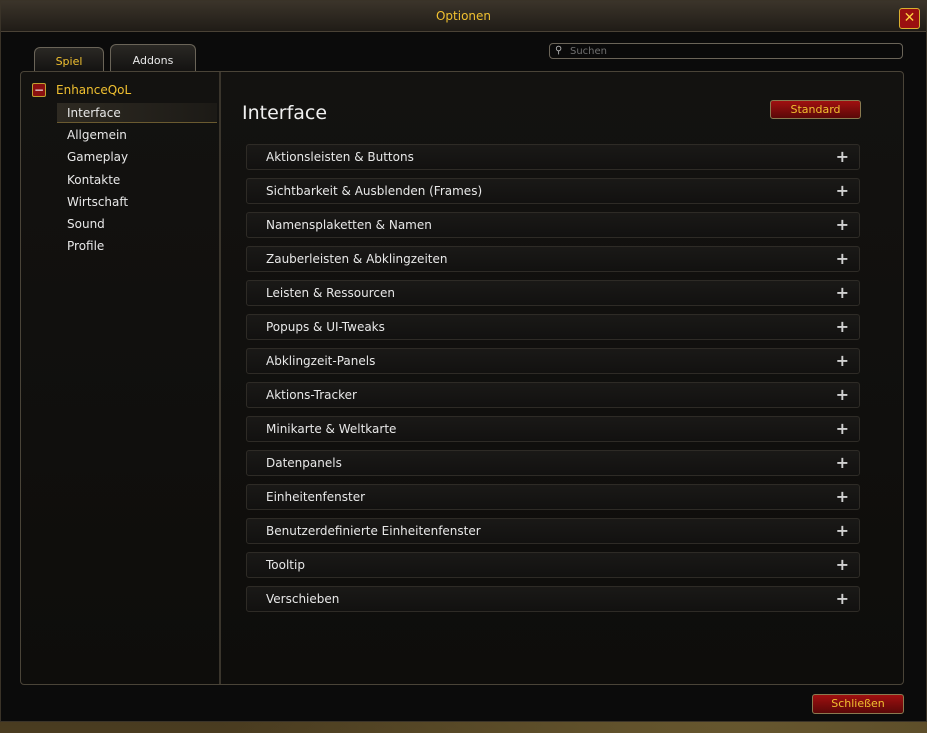  What do you see at coordinates (858, 704) in the screenshot?
I see `close-button: Schließen` at bounding box center [858, 704].